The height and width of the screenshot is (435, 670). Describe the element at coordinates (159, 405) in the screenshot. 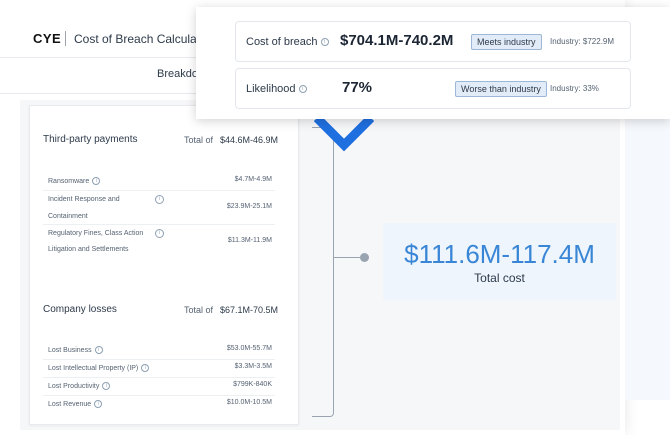

I see `list-item: Lost Revenue i $10.0M-10.5M` at that location.